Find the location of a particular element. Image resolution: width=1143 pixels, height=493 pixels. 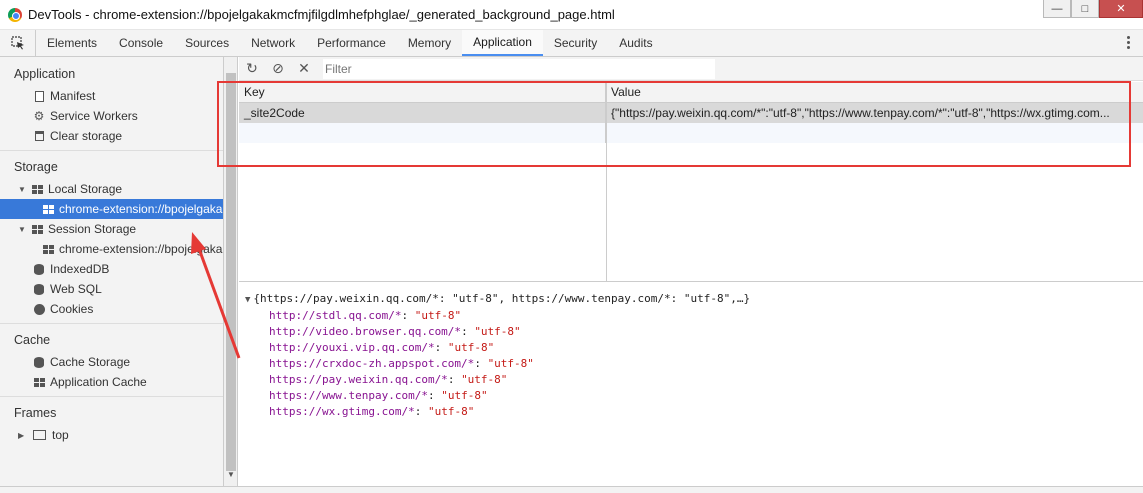

sidebar-item-cookies: Cookies is located at coordinates (111, 309).